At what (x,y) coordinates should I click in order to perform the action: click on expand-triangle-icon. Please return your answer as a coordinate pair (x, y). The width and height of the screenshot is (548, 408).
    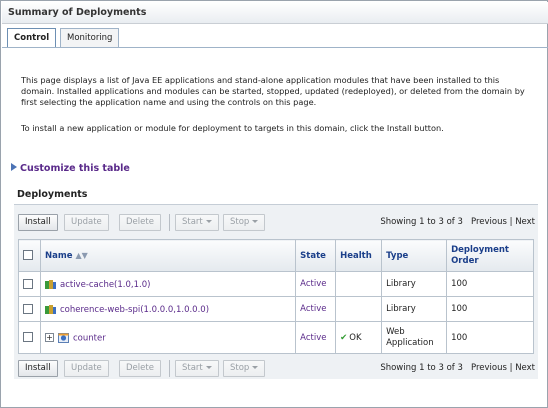
    Looking at the image, I should click on (14, 167).